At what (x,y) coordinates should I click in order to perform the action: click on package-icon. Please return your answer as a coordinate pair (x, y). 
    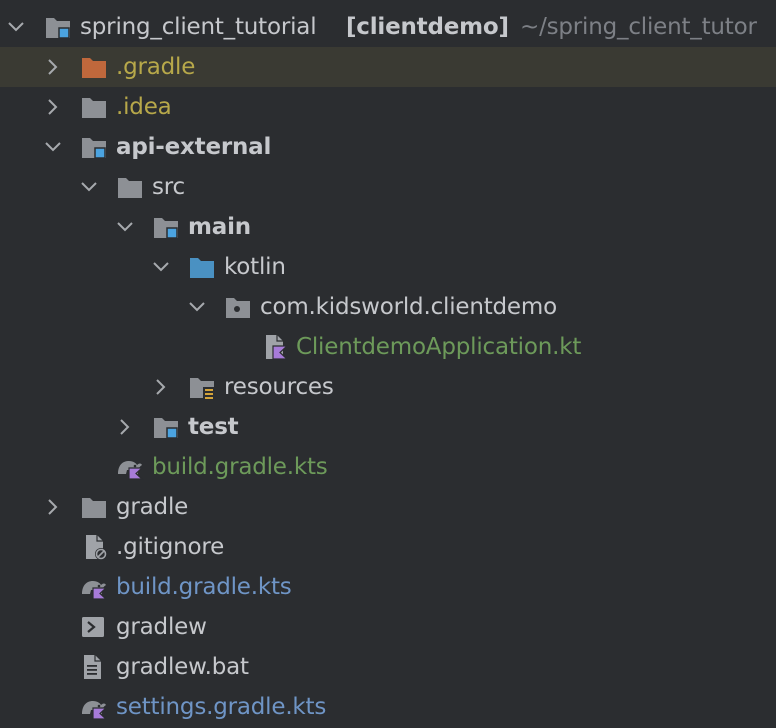
    Looking at the image, I should click on (238, 308).